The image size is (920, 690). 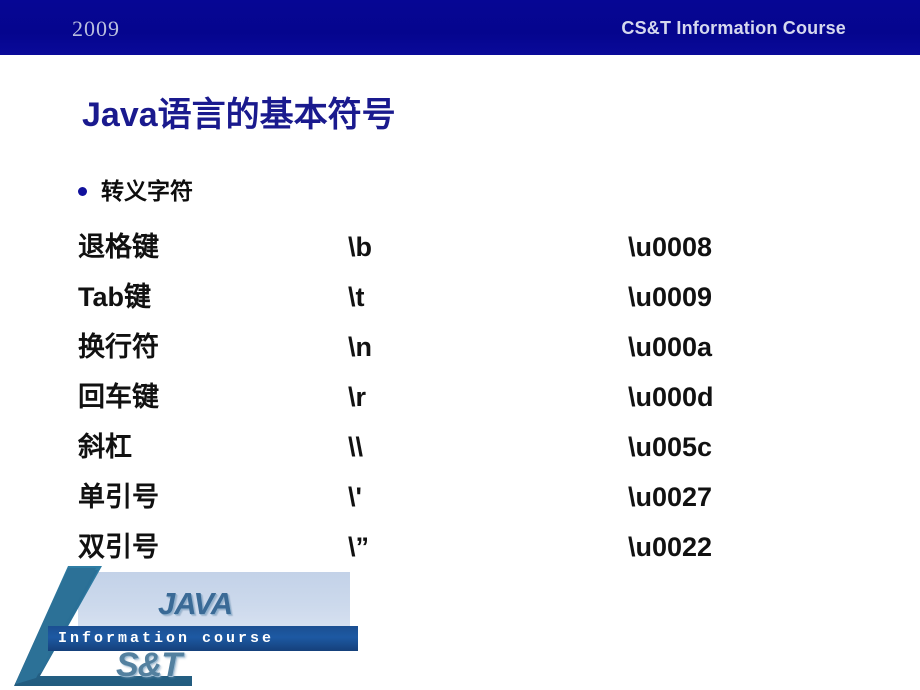 What do you see at coordinates (114, 297) in the screenshot?
I see `escape-name: Tab键` at bounding box center [114, 297].